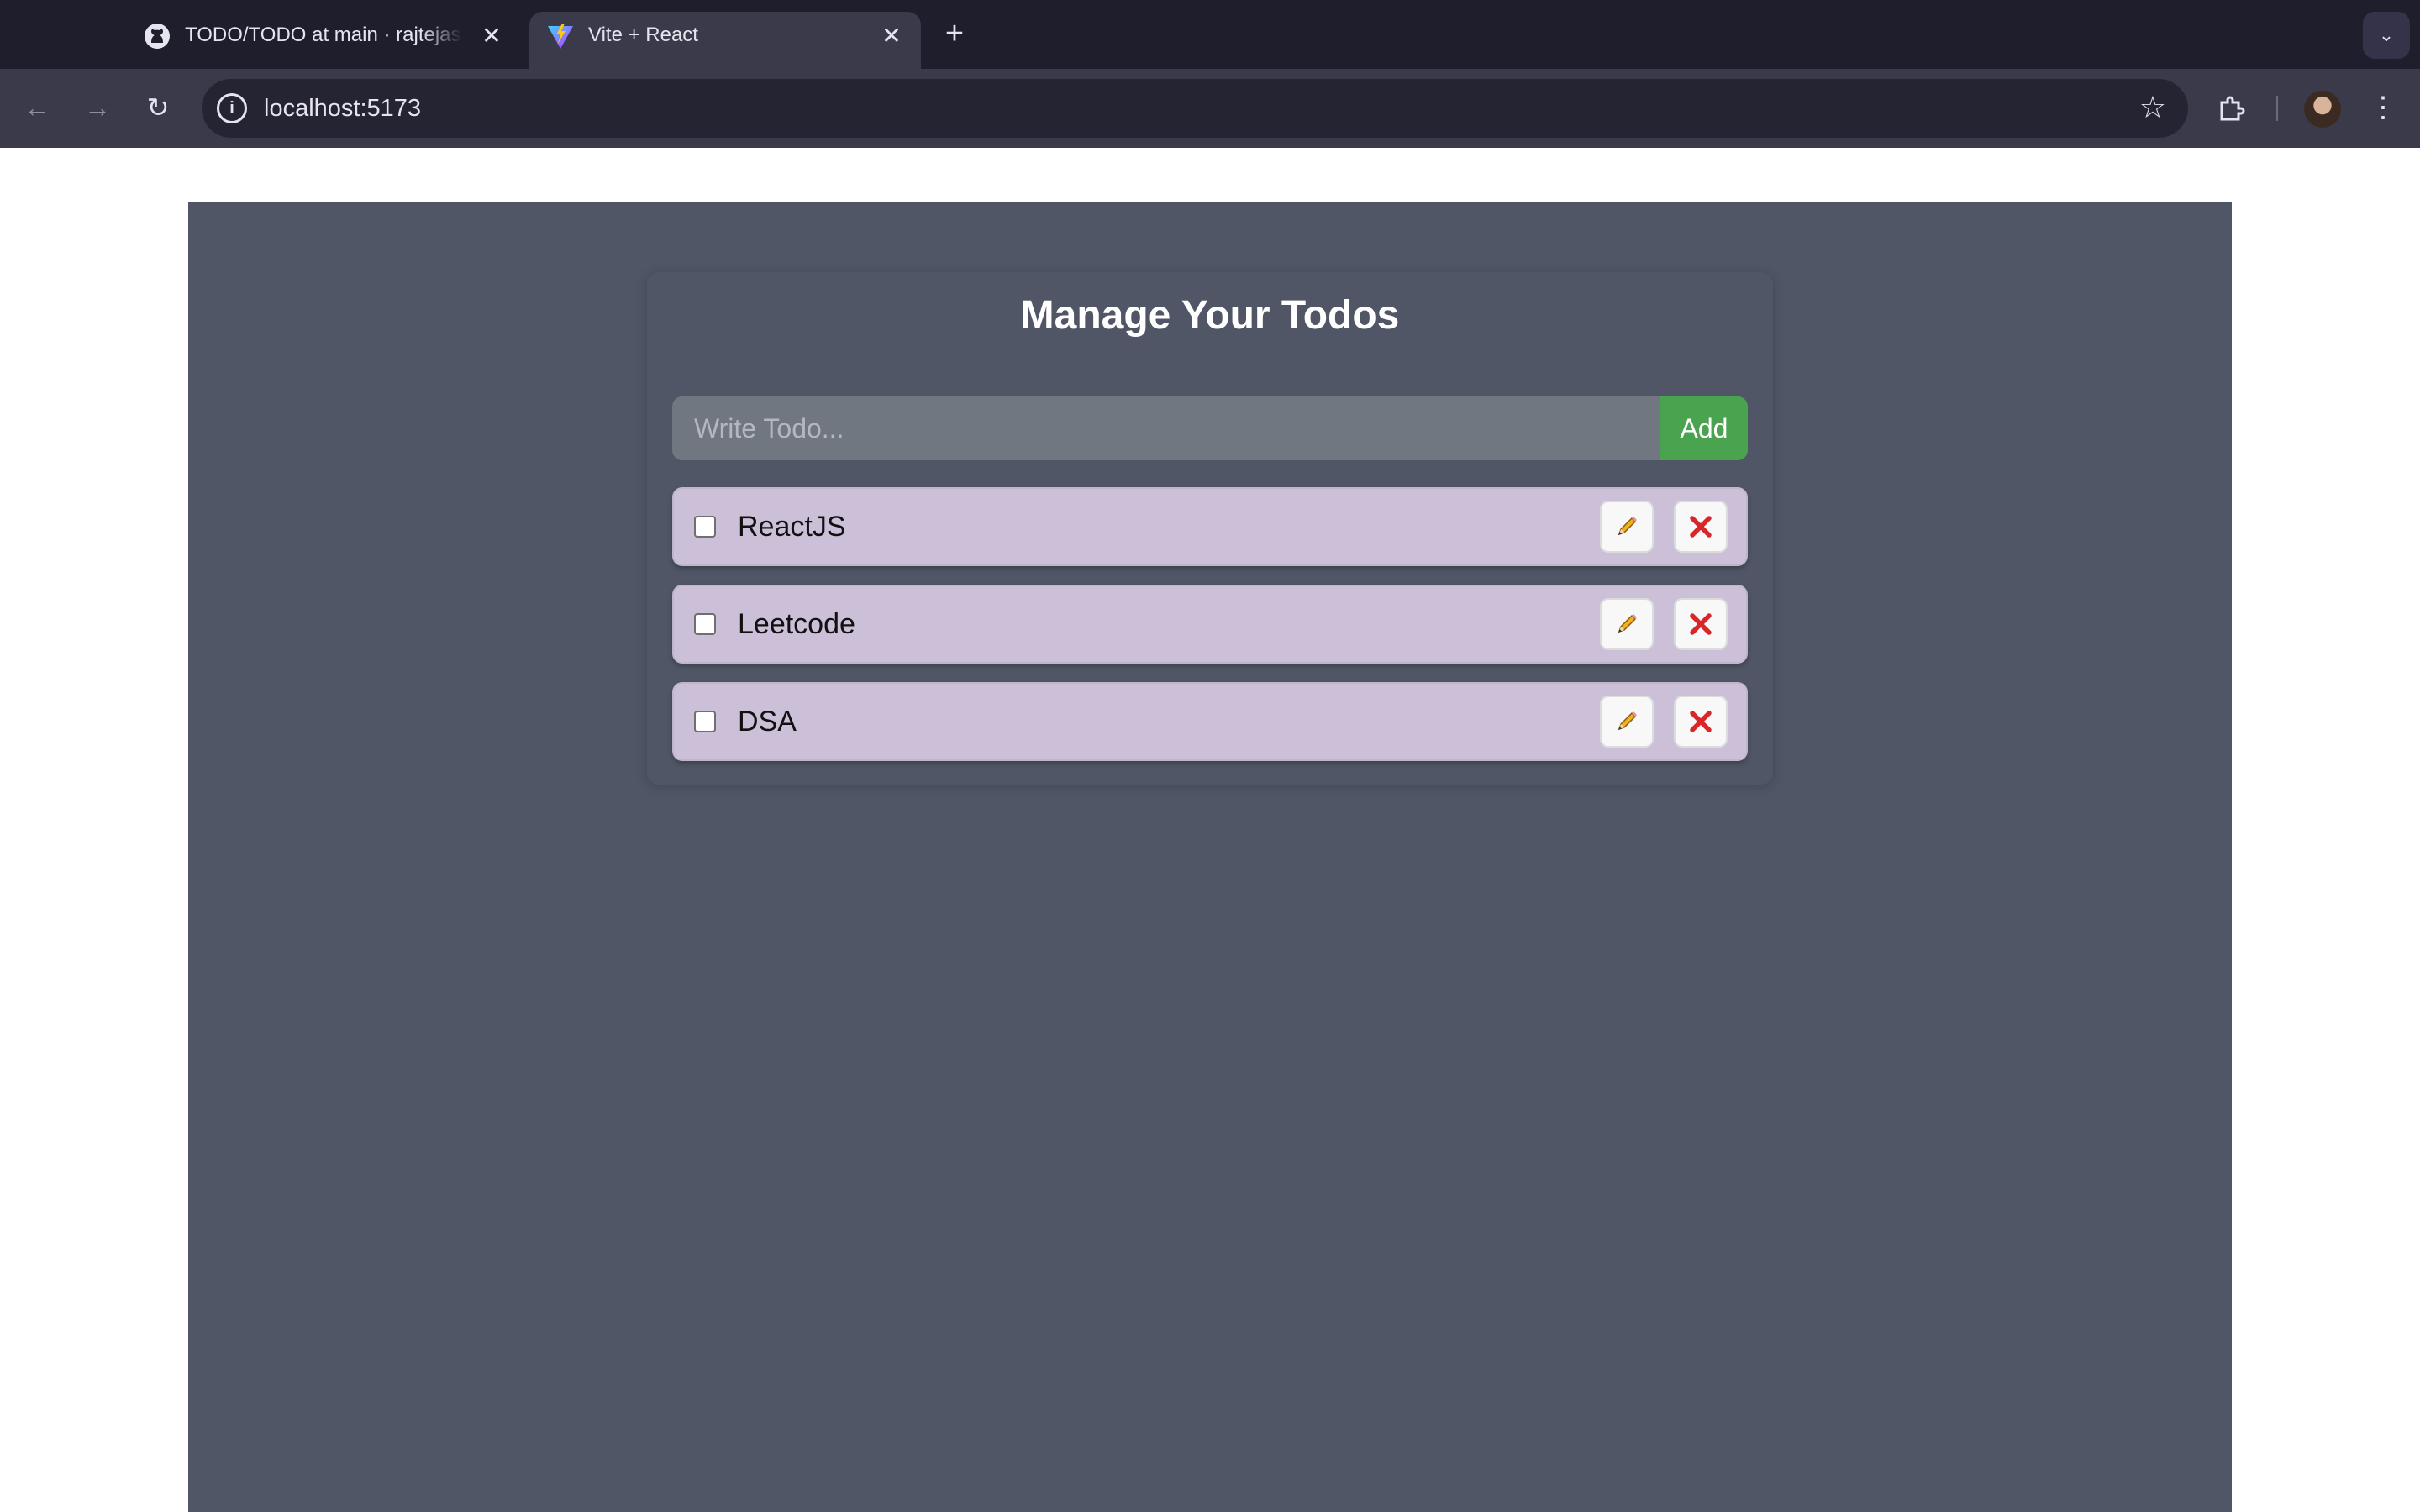 The image size is (2420, 1512). I want to click on forward-button: →, so click(97, 107).